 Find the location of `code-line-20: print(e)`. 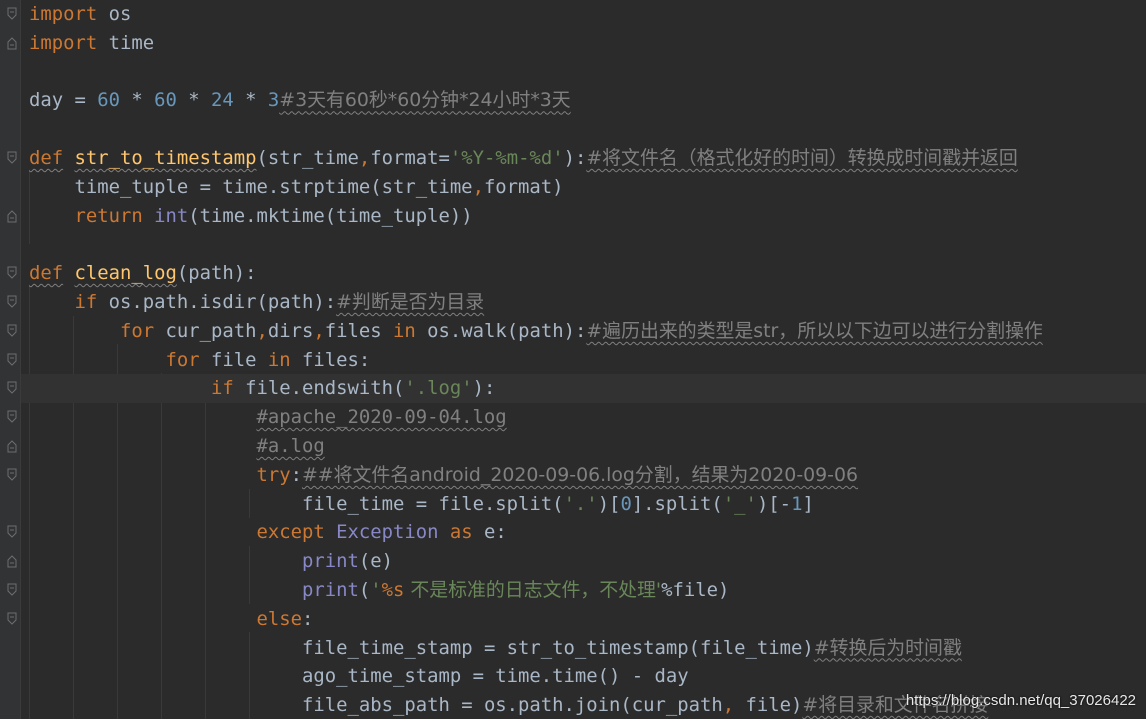

code-line-20: print(e) is located at coordinates (587, 561).